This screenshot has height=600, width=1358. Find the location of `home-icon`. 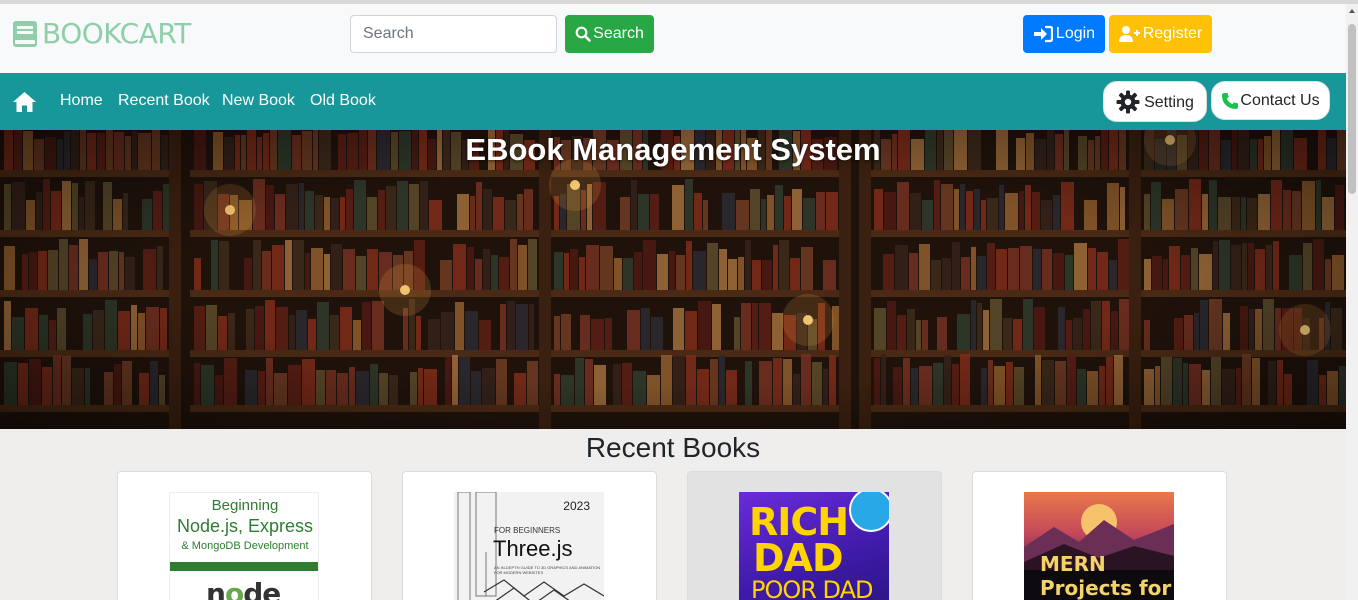

home-icon is located at coordinates (24, 102).